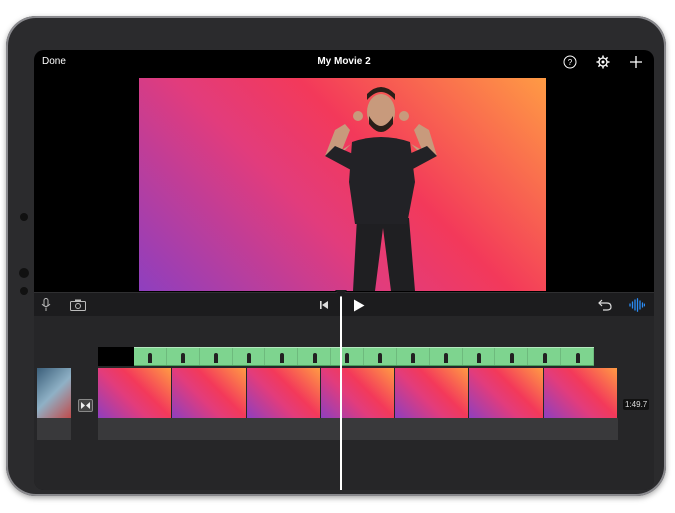 The width and height of the screenshot is (675, 513). What do you see at coordinates (54, 393) in the screenshot?
I see `previous-clip-thumbnail` at bounding box center [54, 393].